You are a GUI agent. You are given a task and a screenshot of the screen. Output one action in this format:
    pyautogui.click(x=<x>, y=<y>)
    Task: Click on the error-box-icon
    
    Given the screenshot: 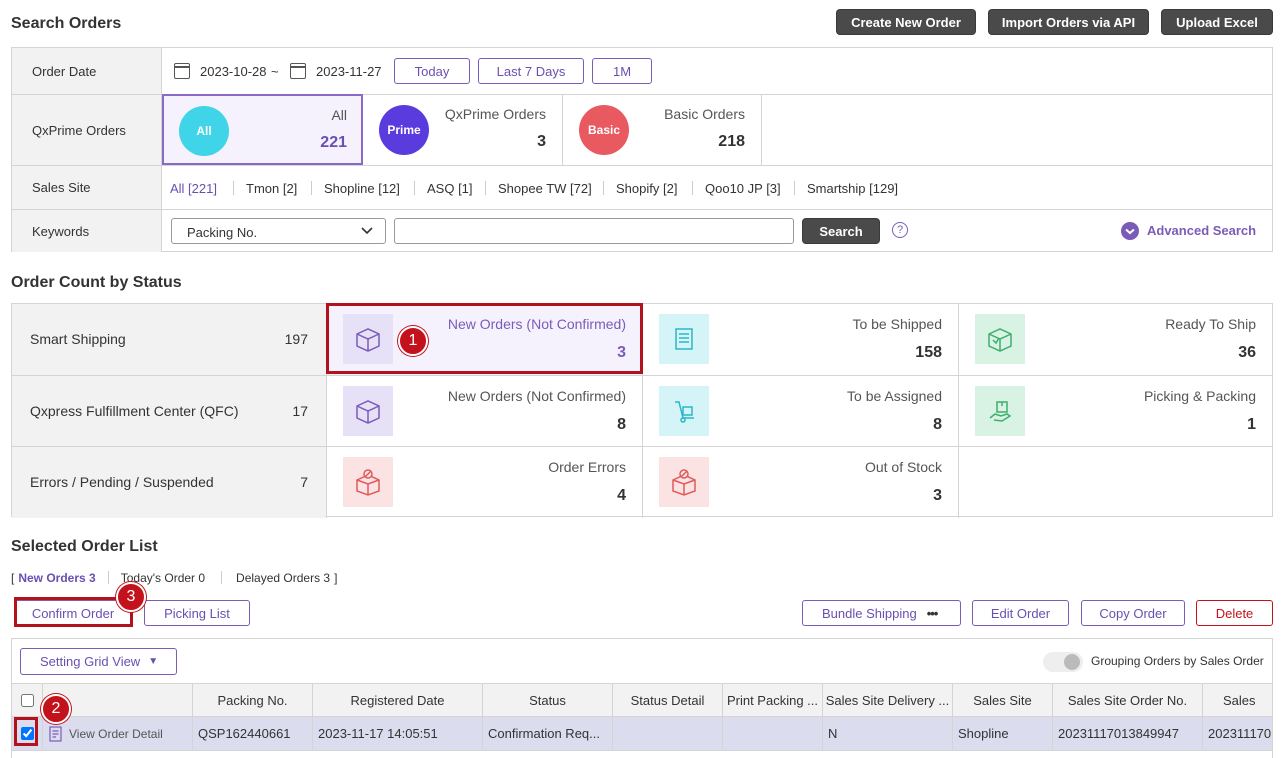 What is the action you would take?
    pyautogui.click(x=684, y=482)
    